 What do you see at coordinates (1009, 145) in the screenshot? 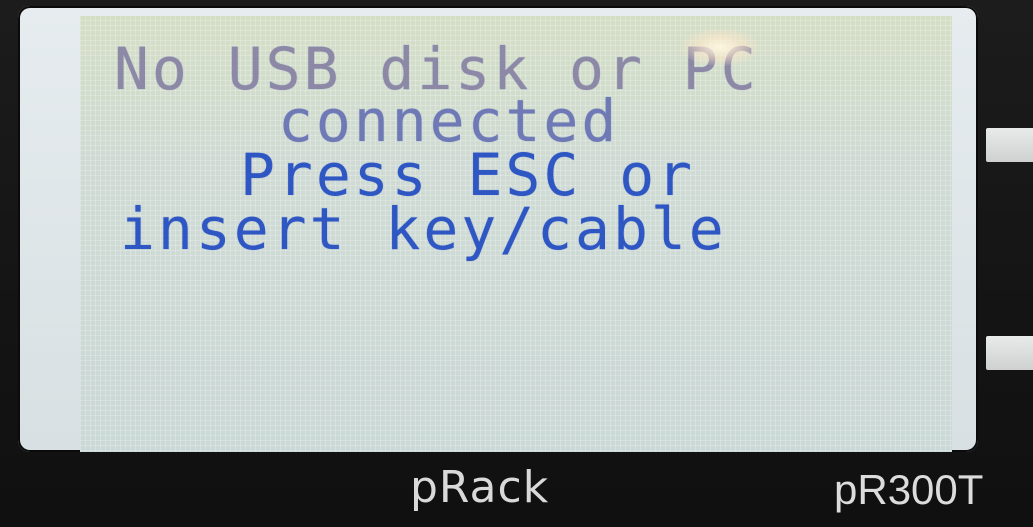
I see `side-button-top` at bounding box center [1009, 145].